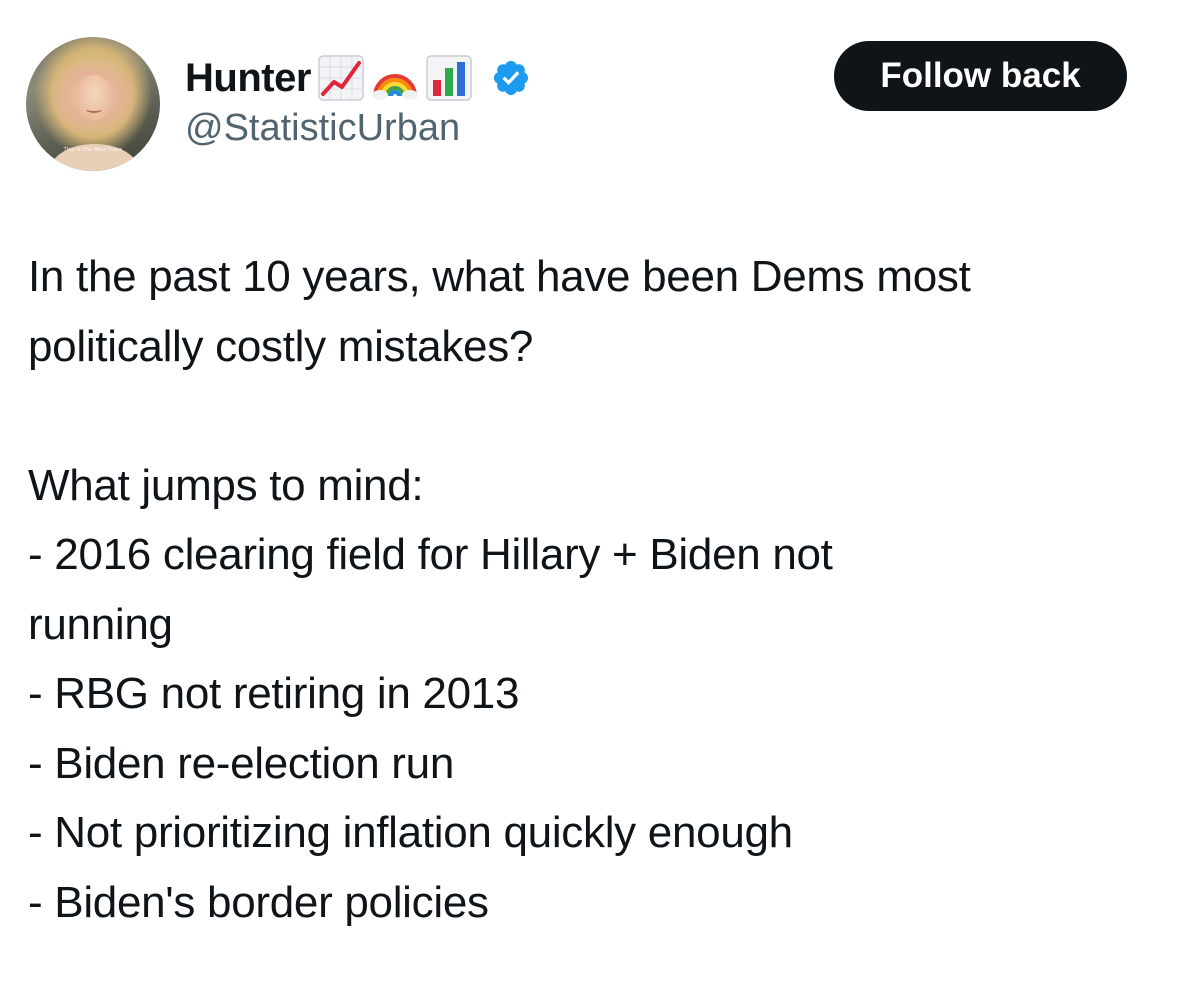  Describe the element at coordinates (449, 78) in the screenshot. I see `bar-chart-icon` at that location.